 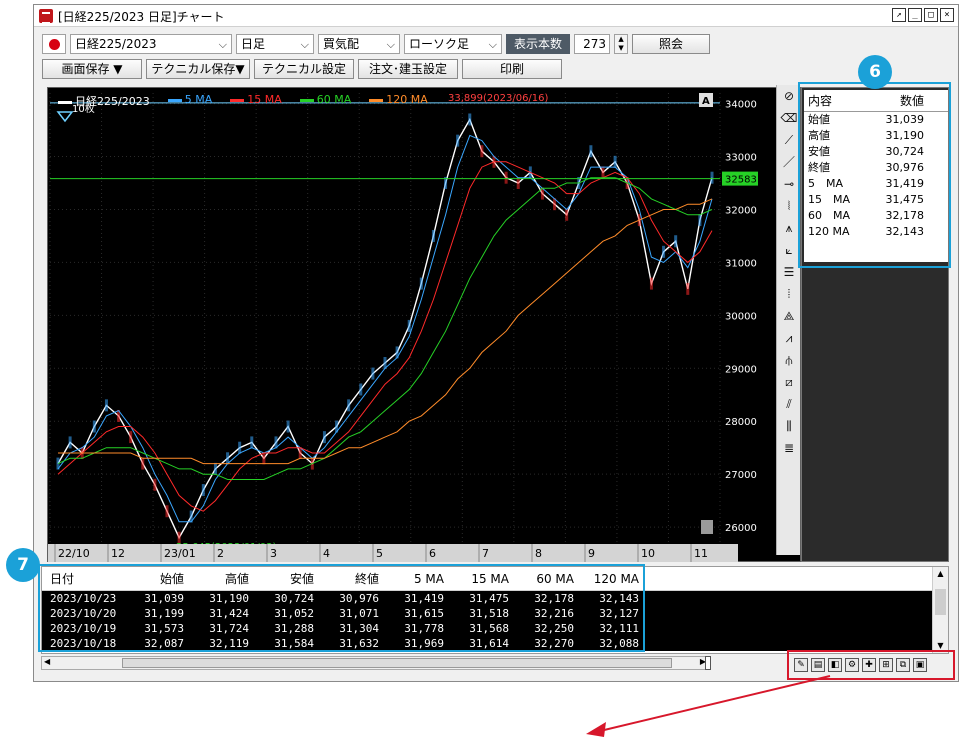 I want to click on arrow-line, so click(x=715, y=703).